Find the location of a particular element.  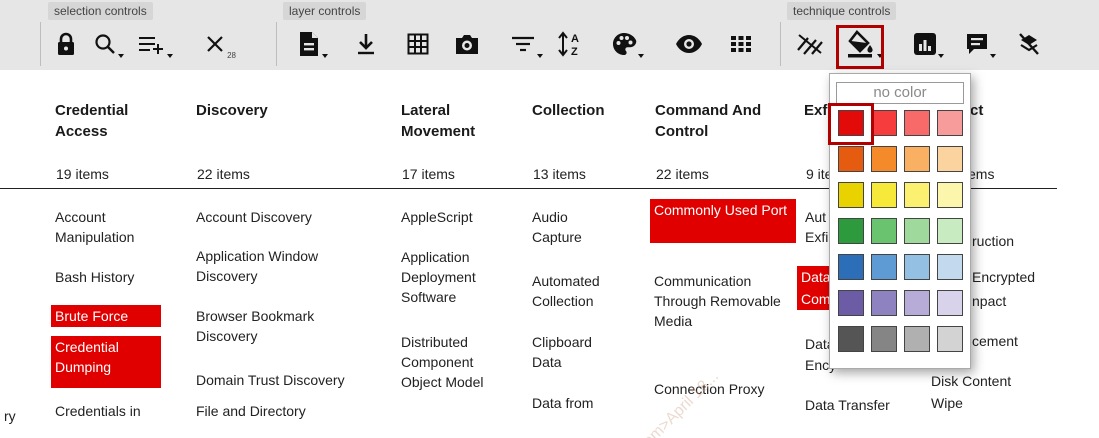

technique-cell: File and Directory is located at coordinates (251, 411).